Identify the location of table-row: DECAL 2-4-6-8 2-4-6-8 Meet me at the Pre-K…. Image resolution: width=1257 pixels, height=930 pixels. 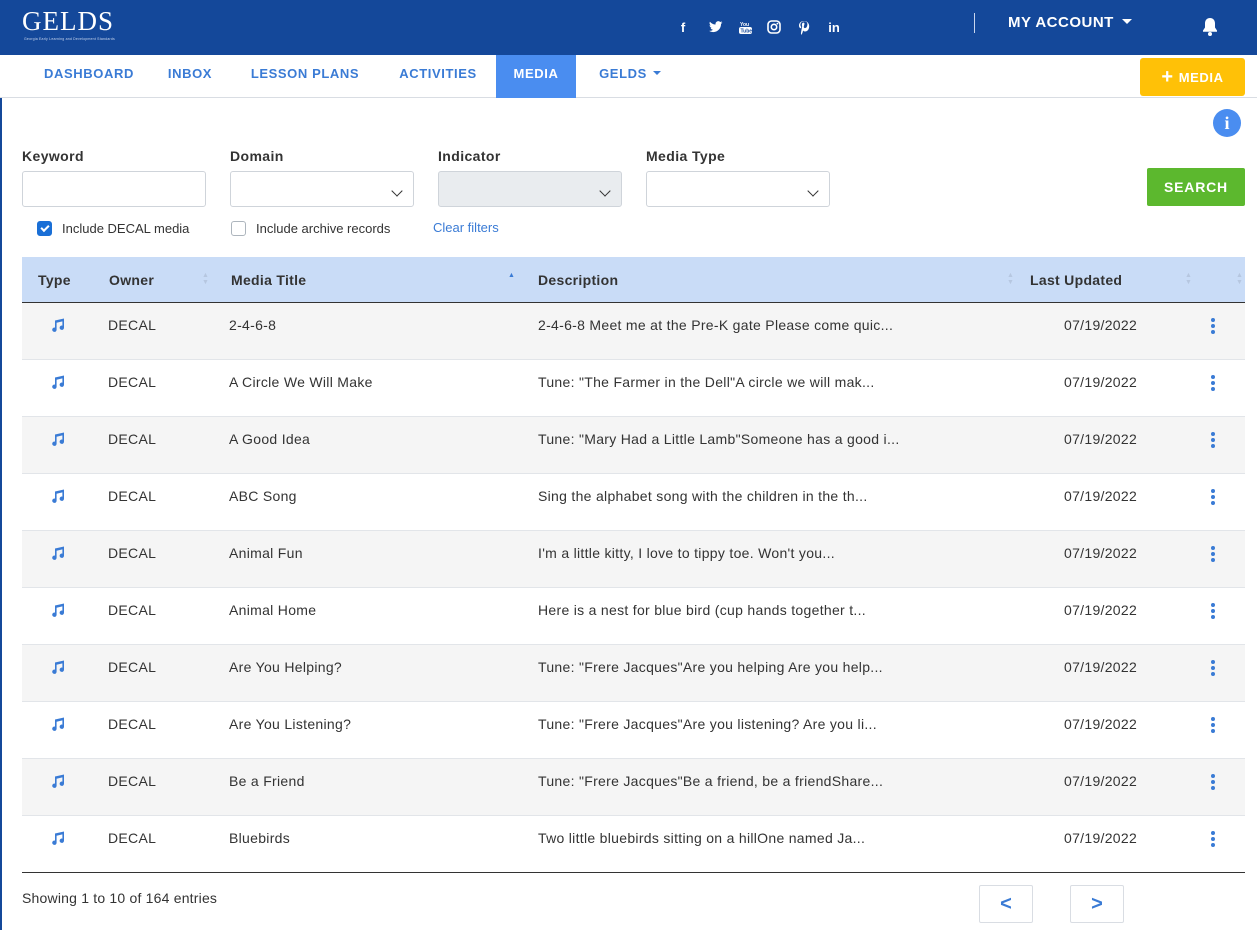
(633, 331).